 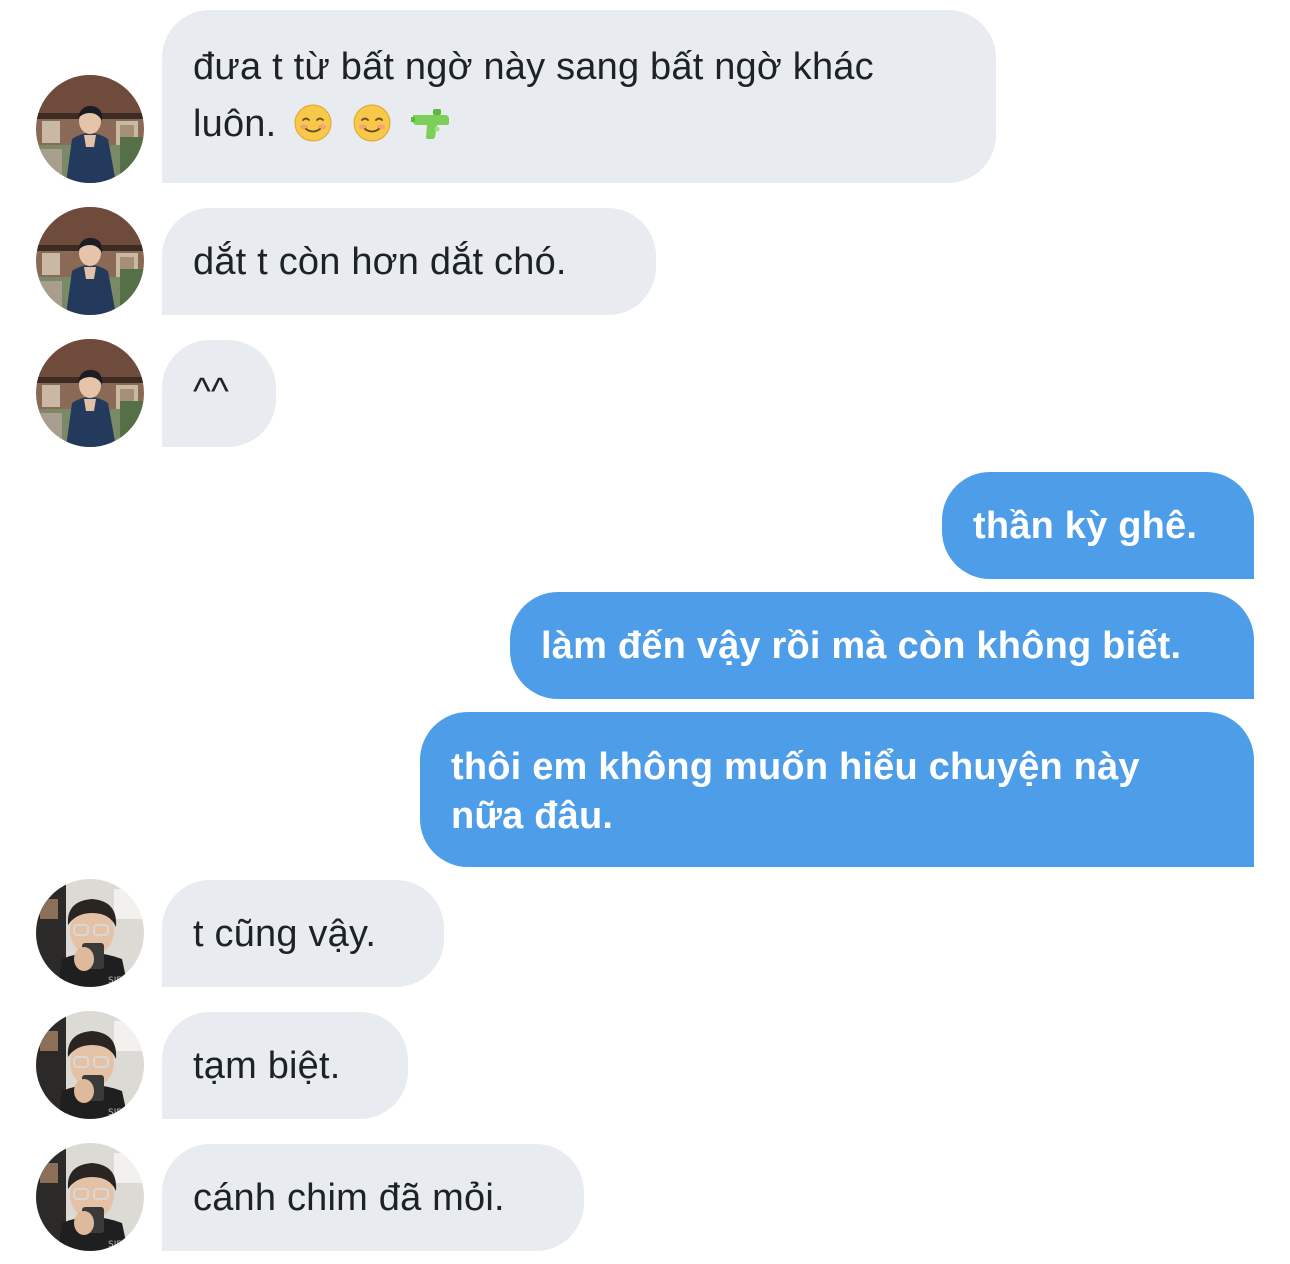 I want to click on message-text-line: nữa đâu., so click(x=532, y=816).